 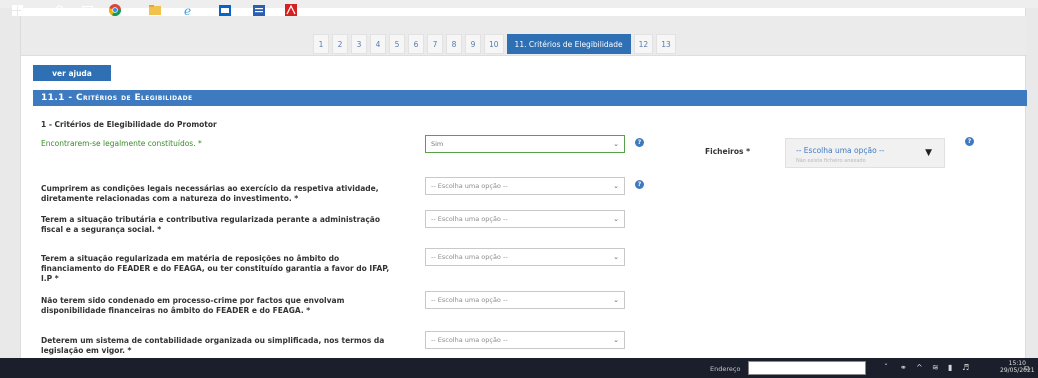 What do you see at coordinates (115, 10) in the screenshot?
I see `chrome-icon` at bounding box center [115, 10].